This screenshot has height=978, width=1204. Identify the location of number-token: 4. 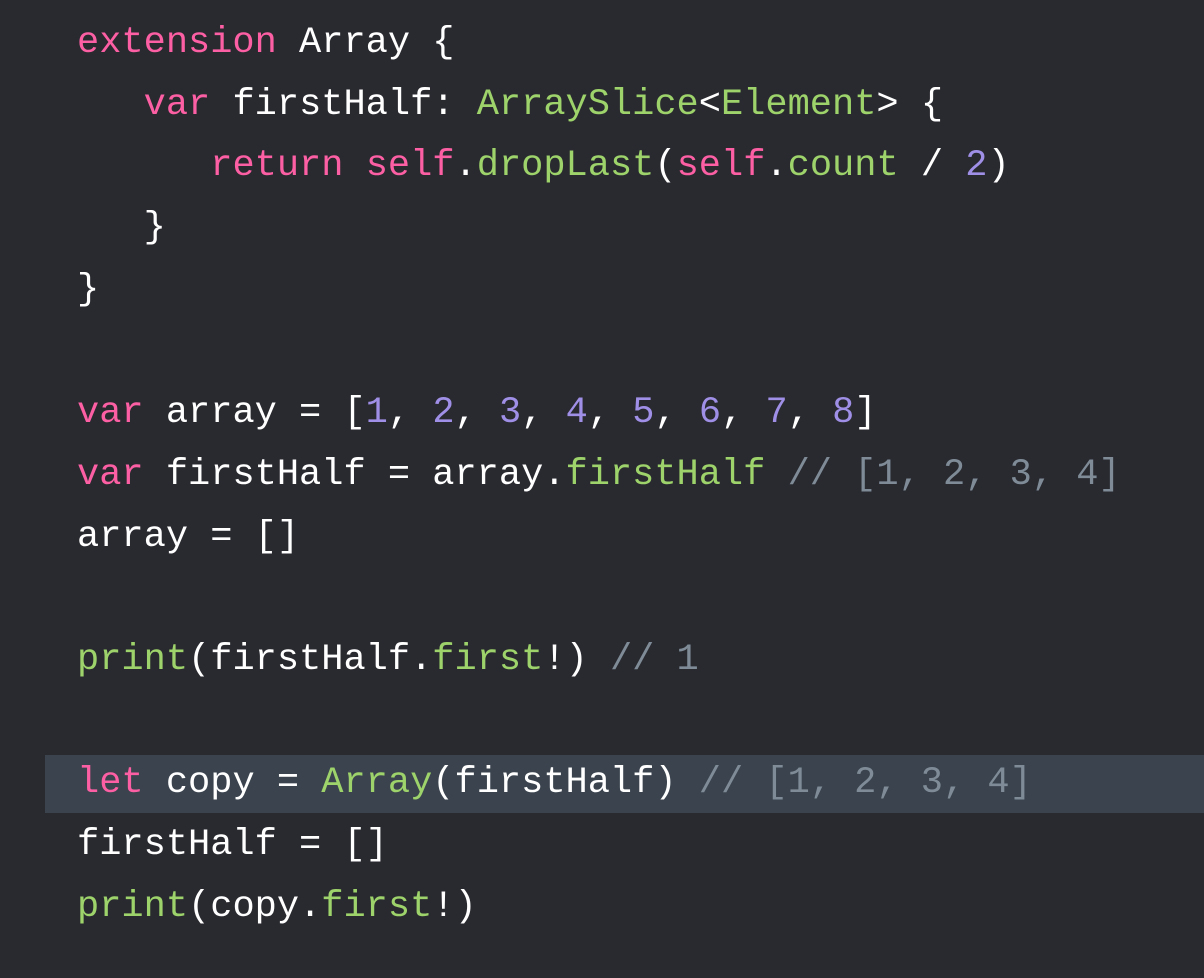
(576, 413).